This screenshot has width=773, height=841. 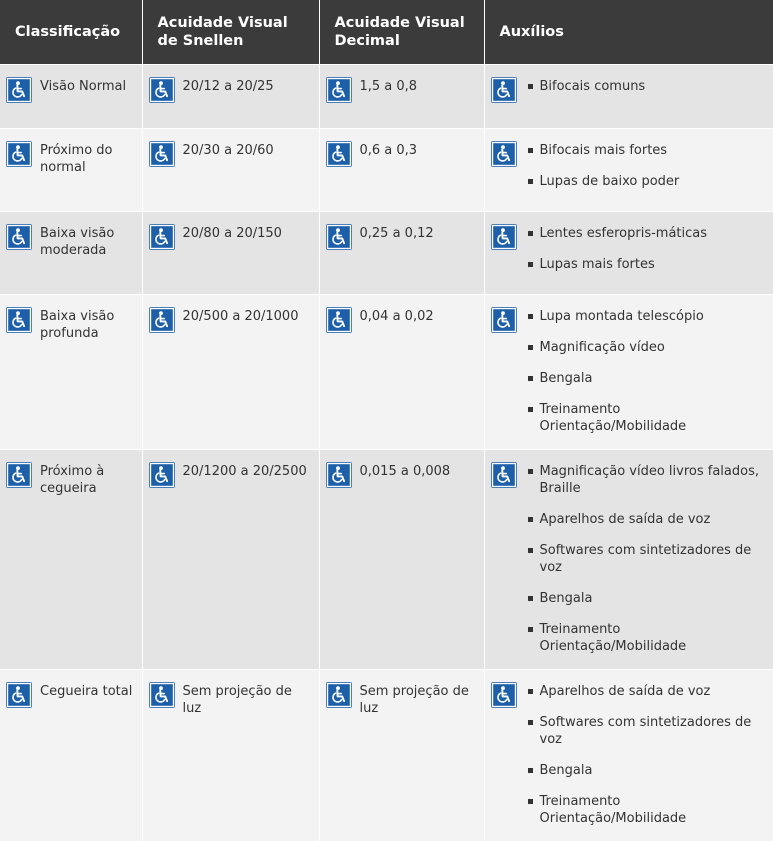 I want to click on classificacao-cell: Baixa visão profunda, so click(x=71, y=371).